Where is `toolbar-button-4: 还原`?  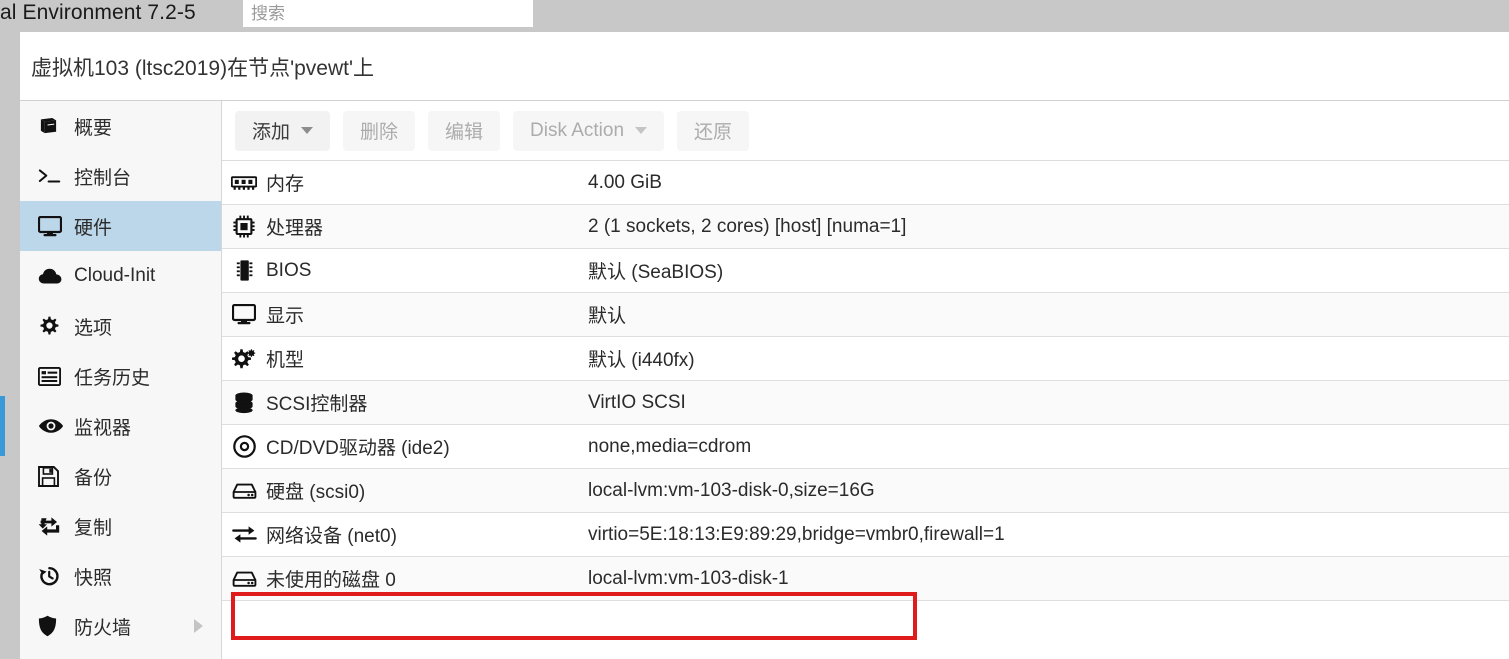
toolbar-button-4: 还原 is located at coordinates (713, 130).